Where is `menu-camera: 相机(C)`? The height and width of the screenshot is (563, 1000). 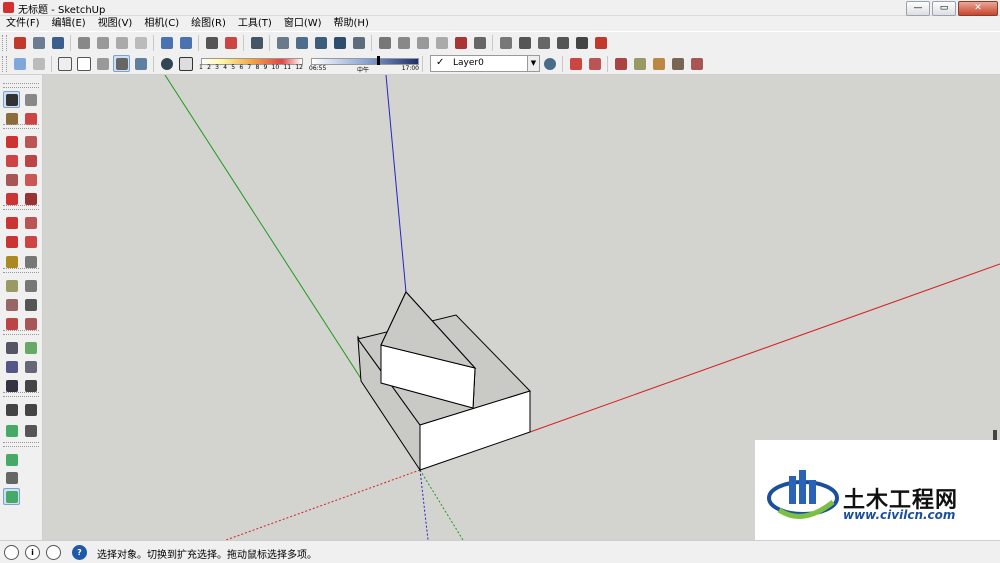 menu-camera: 相机(C) is located at coordinates (161, 23).